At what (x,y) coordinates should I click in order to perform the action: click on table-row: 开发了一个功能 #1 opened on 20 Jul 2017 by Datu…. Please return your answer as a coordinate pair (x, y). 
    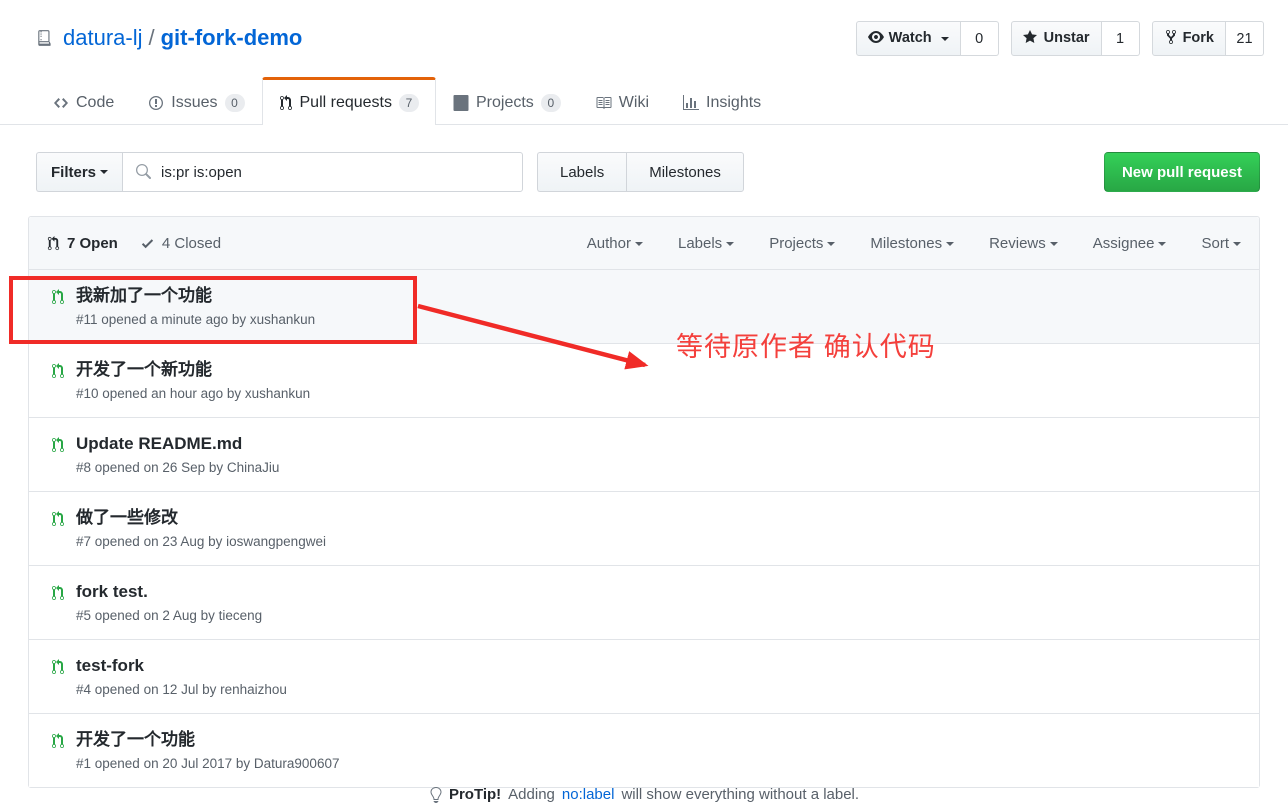
    Looking at the image, I should click on (644, 750).